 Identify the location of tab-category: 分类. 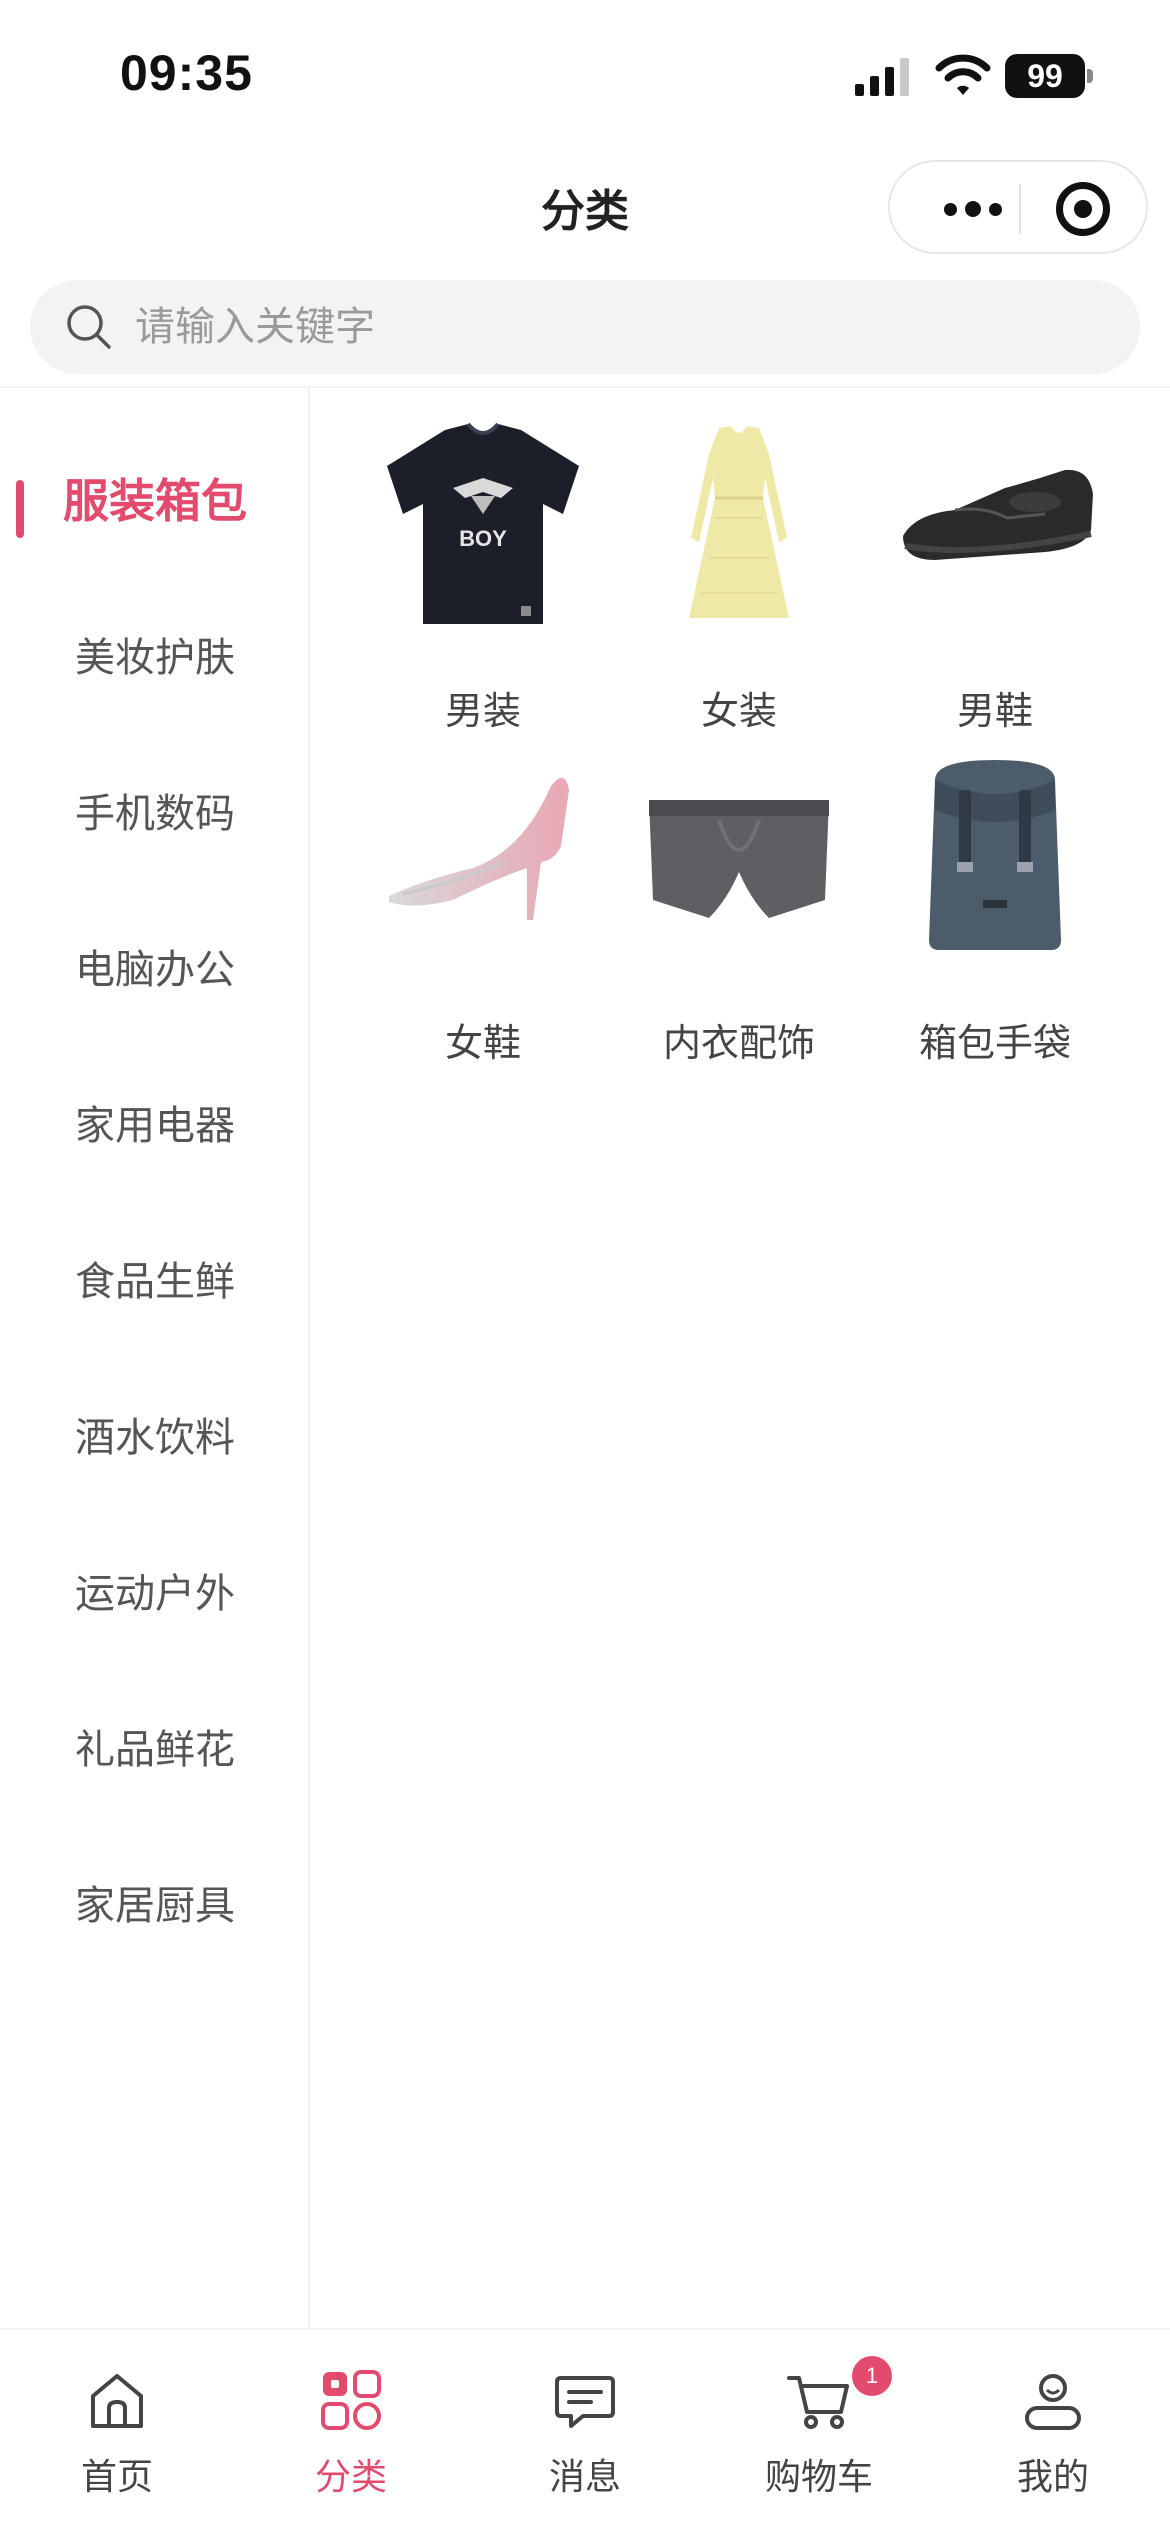
(351, 2423).